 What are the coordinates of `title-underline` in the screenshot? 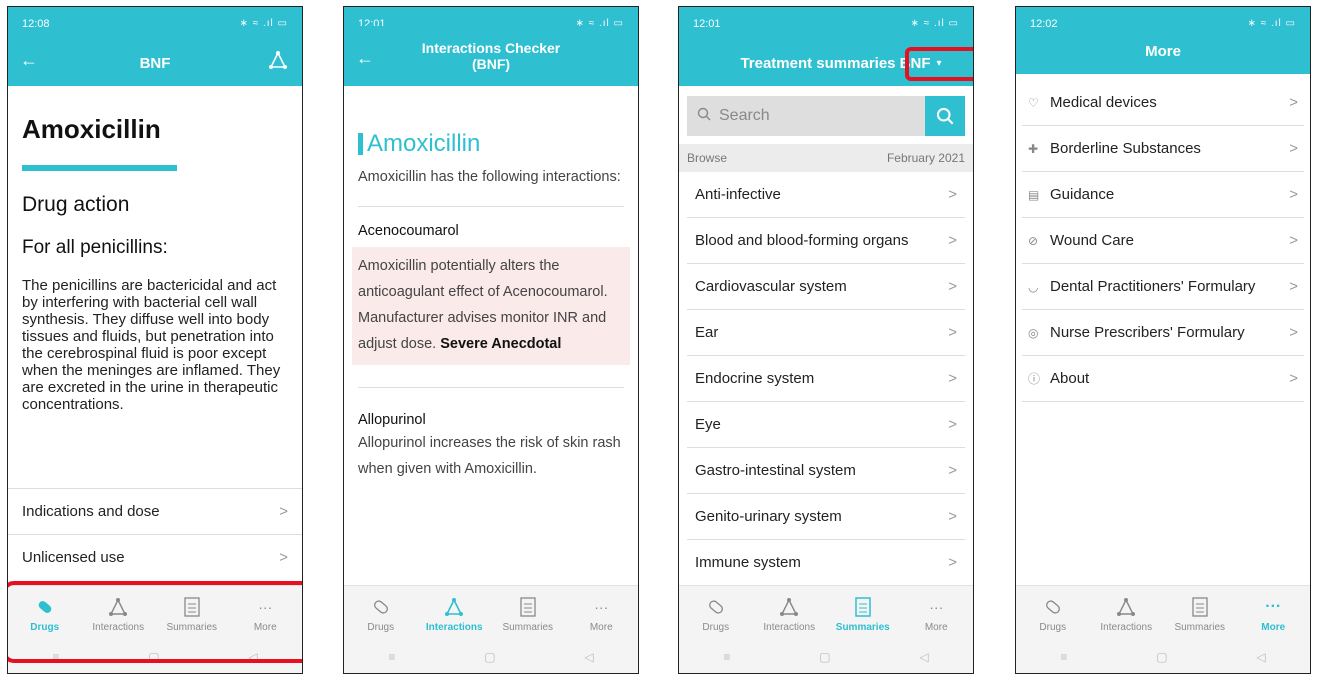 It's located at (99, 168).